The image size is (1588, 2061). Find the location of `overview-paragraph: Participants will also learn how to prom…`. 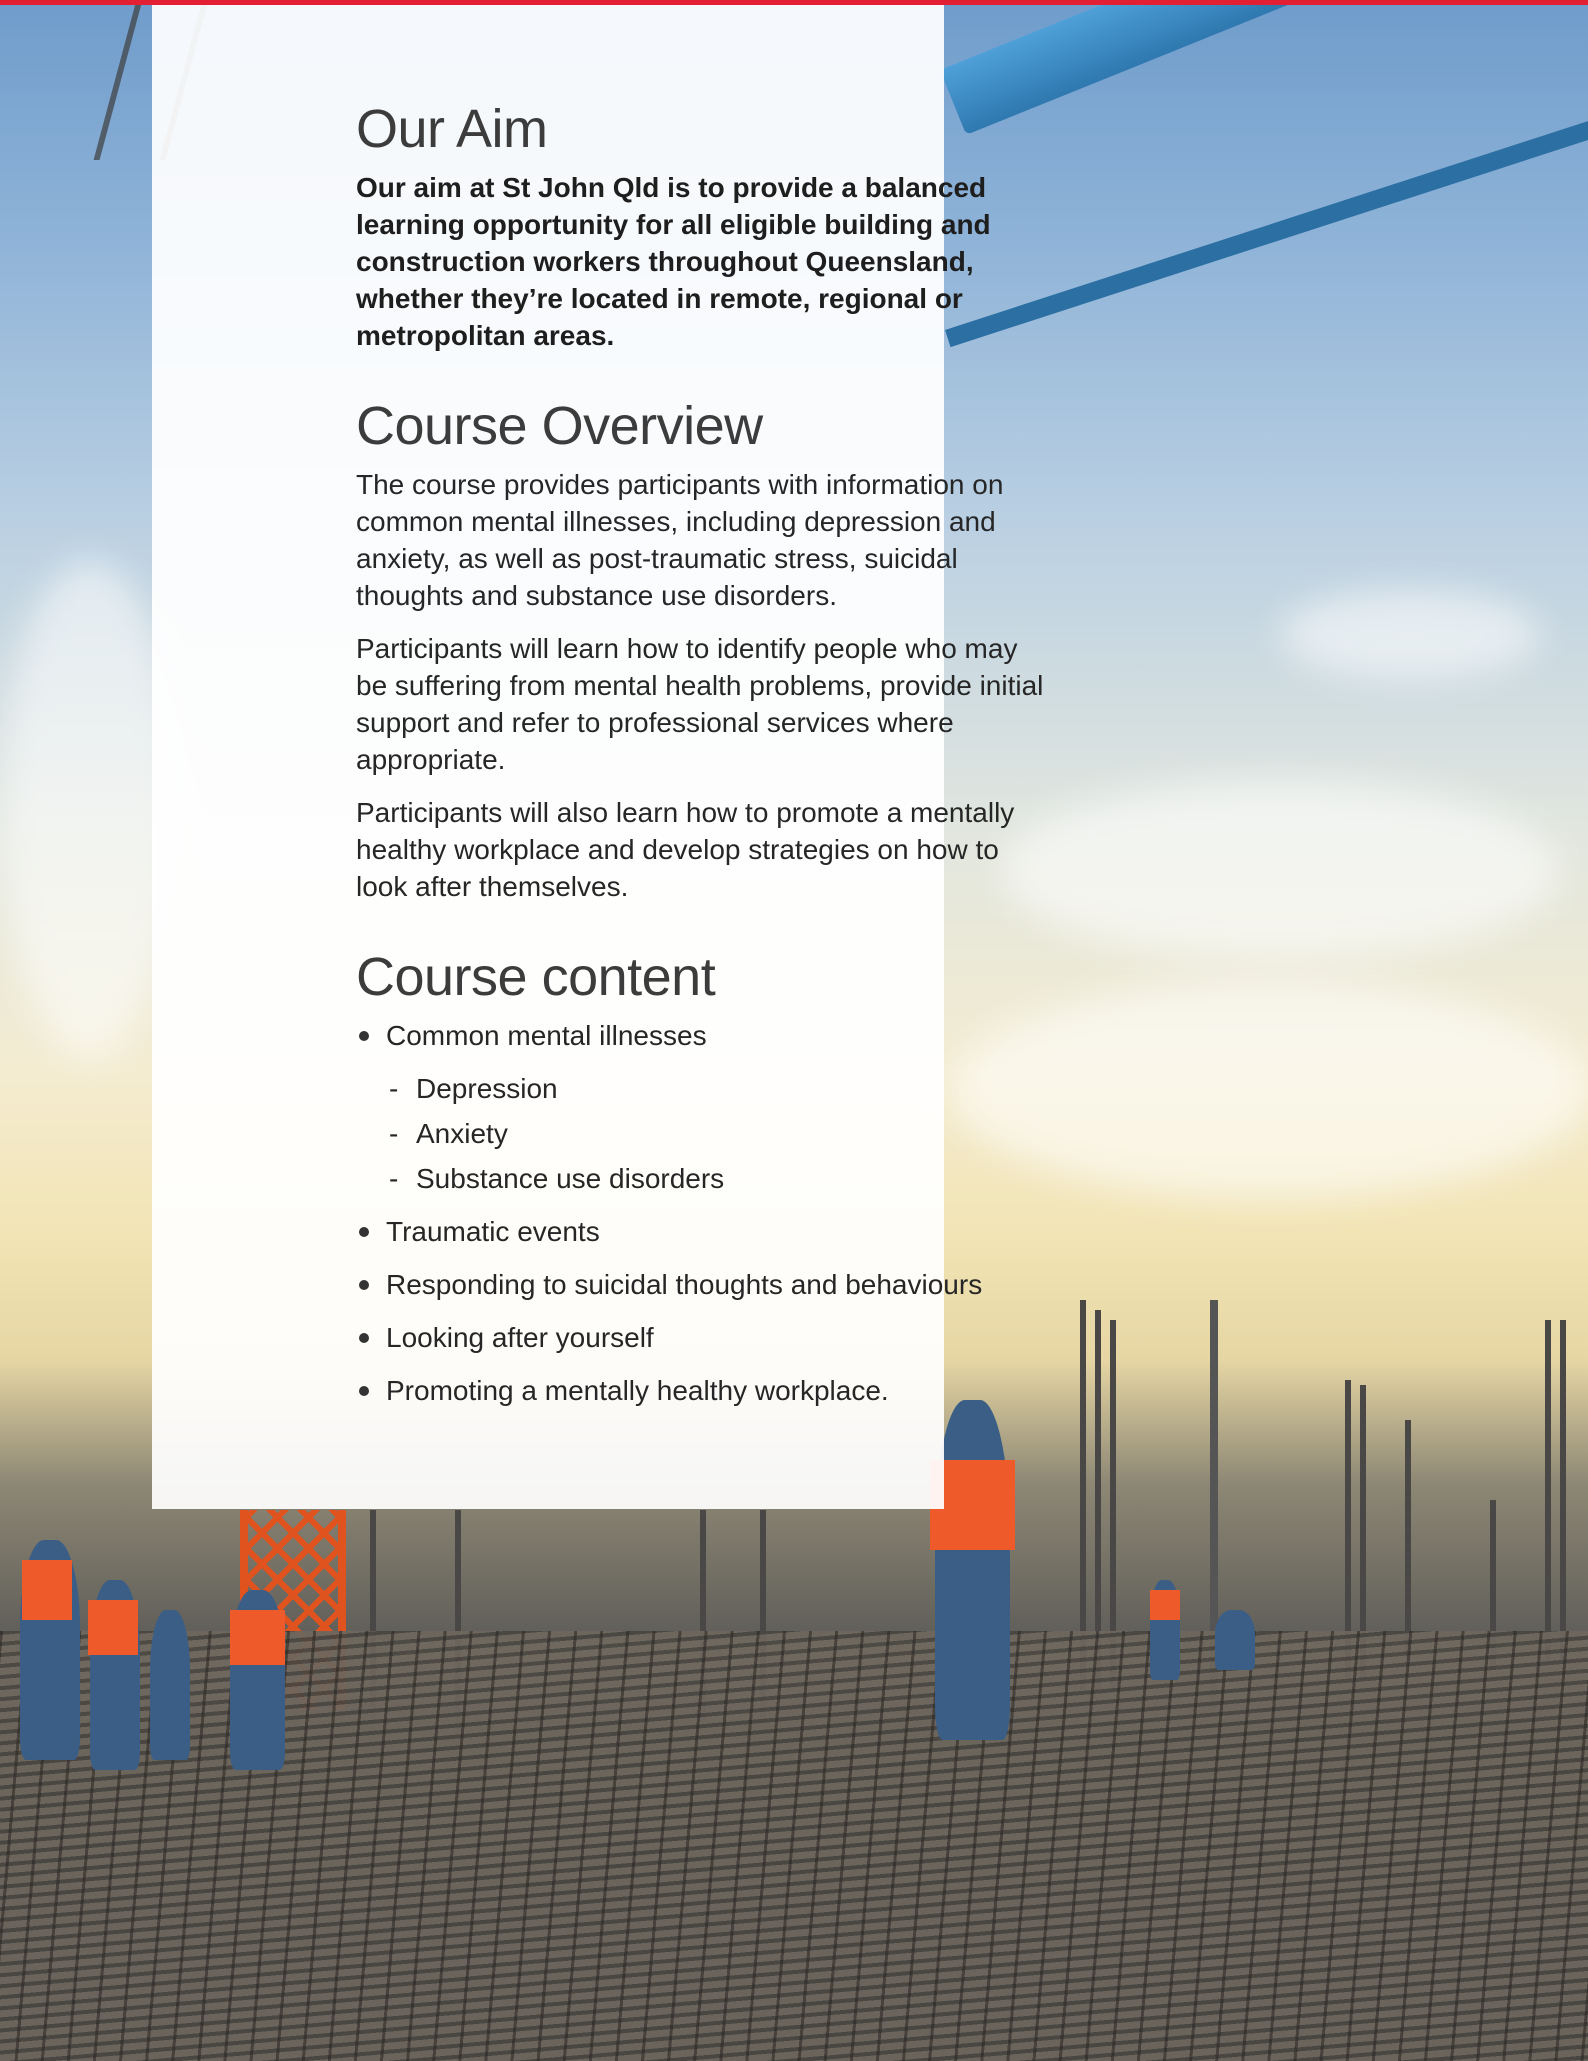

overview-paragraph: Participants will also learn how to prom… is located at coordinates (685, 849).